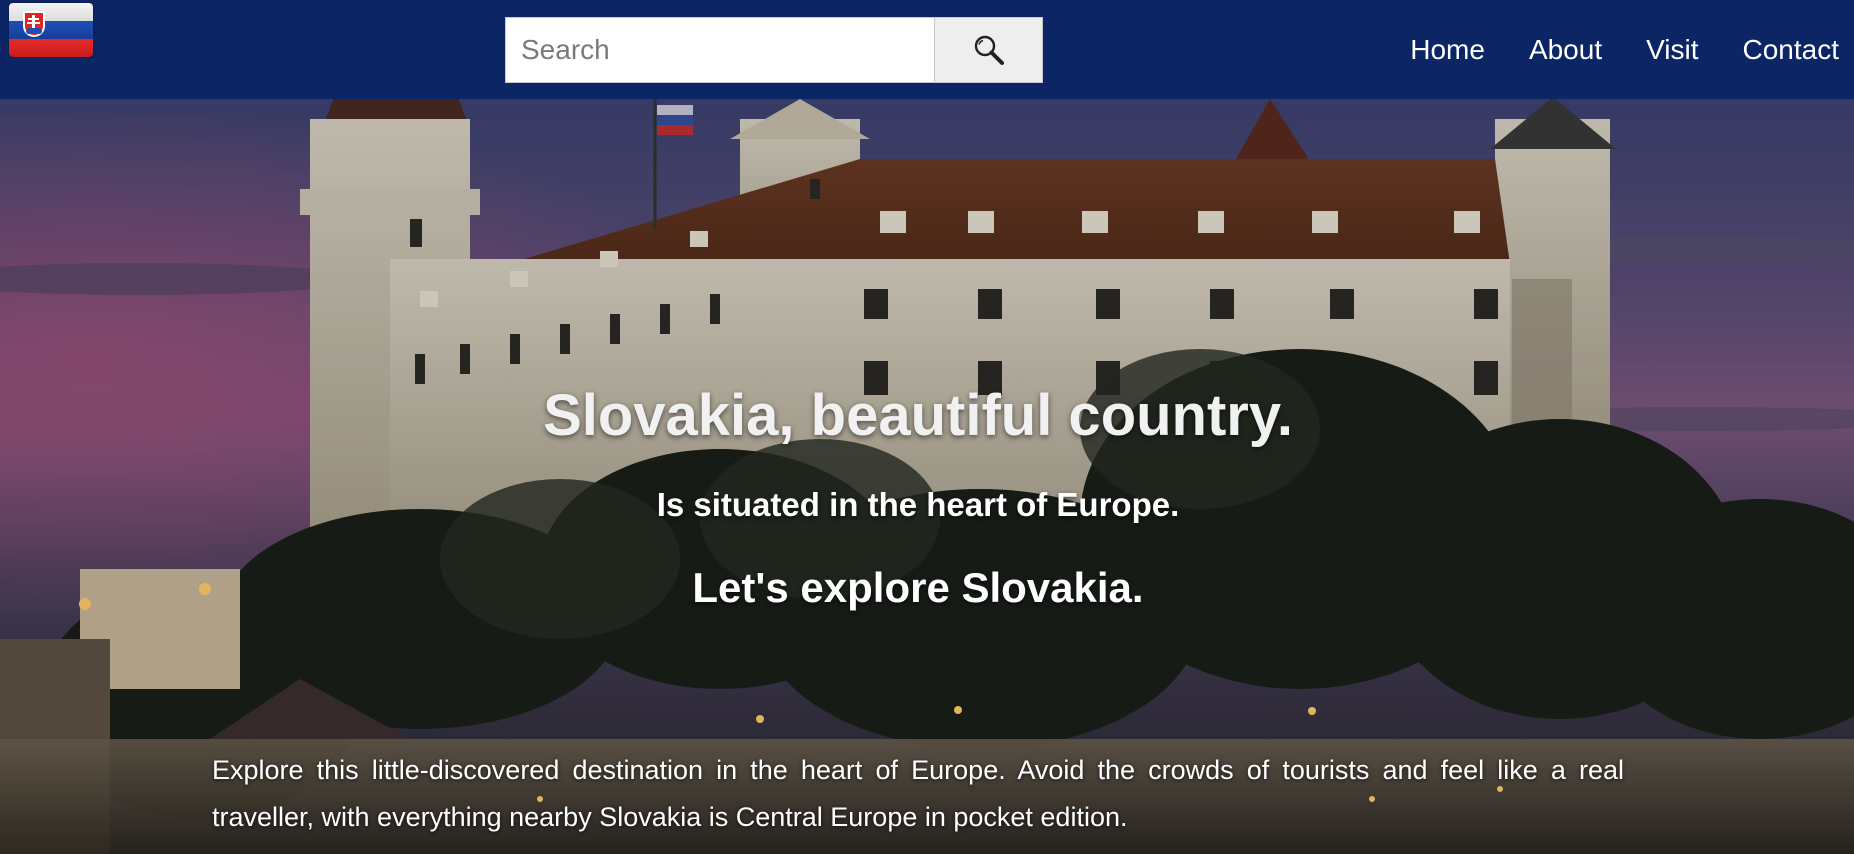  I want to click on top-navigation-bar: Home About Visit Contact, so click(927, 49).